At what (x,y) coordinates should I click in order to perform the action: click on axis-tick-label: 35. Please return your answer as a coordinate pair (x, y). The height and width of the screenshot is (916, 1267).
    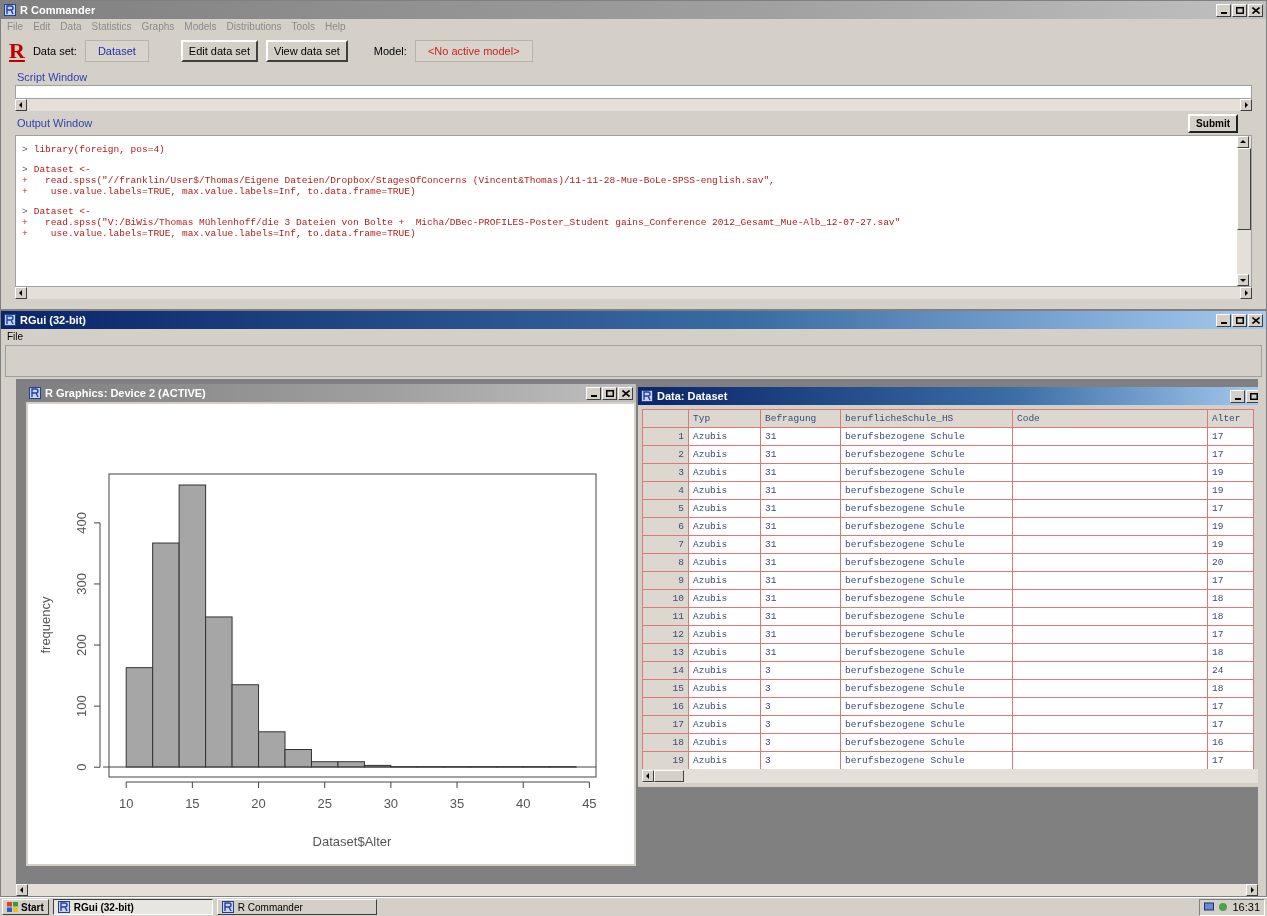
    Looking at the image, I should click on (457, 803).